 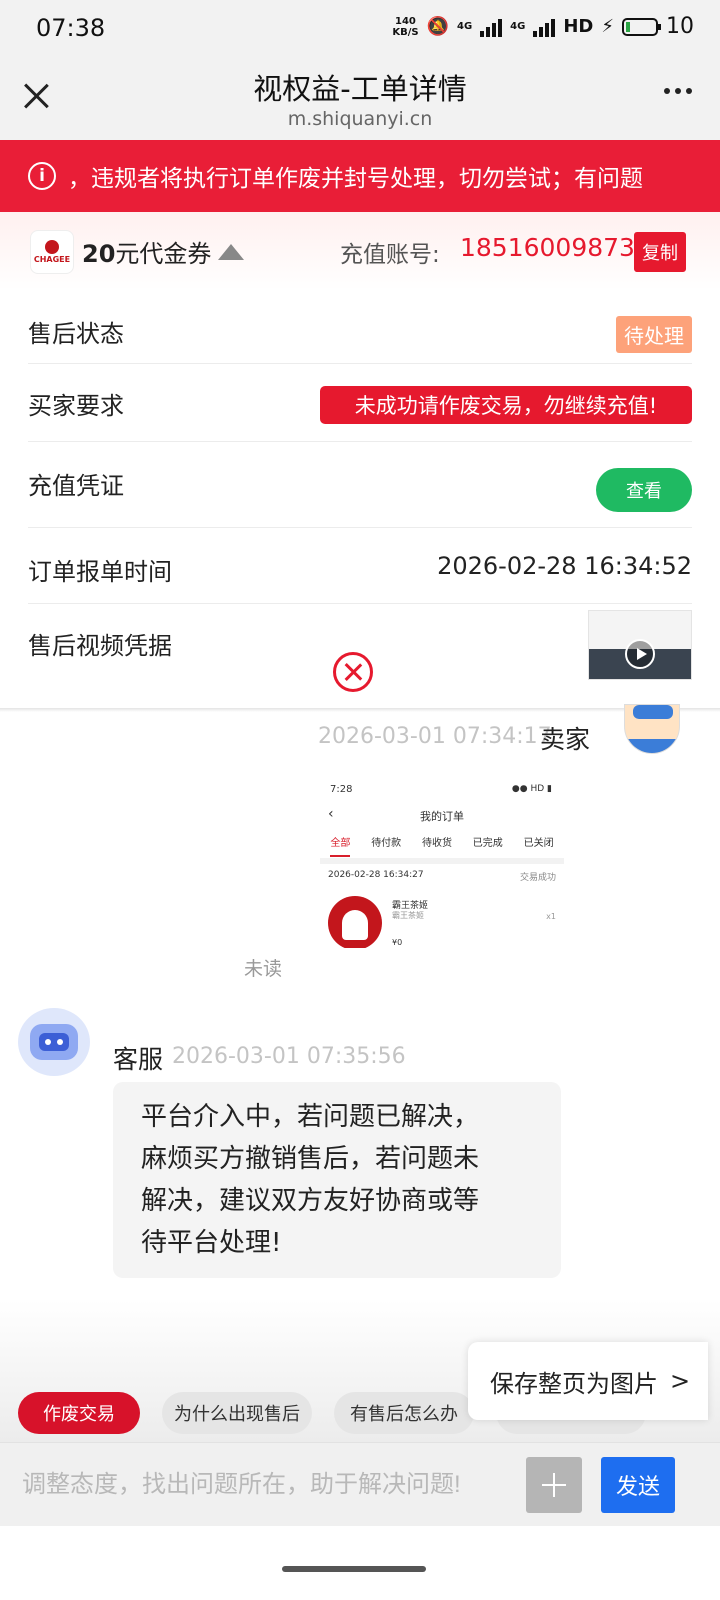 I want to click on signal-icon, so click(x=491, y=27).